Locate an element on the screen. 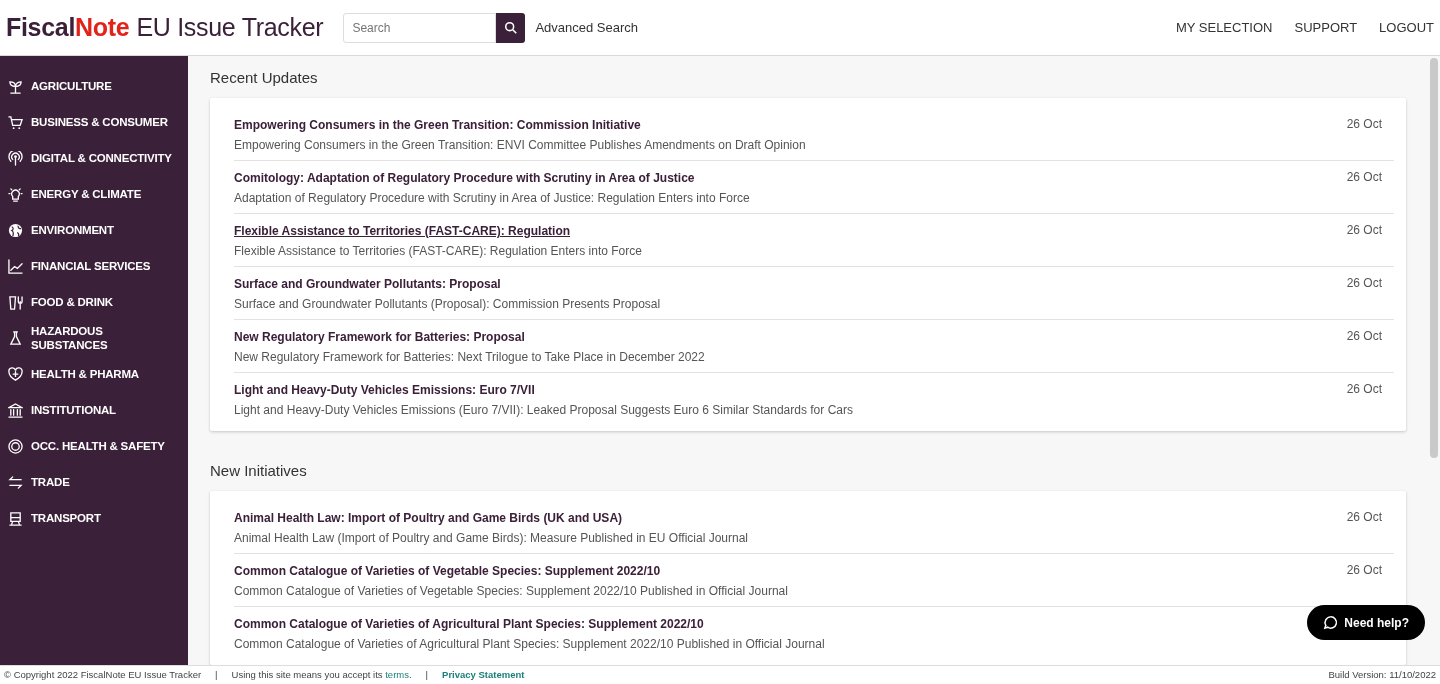  sidebar-item: ENVIRONMENT is located at coordinates (72, 230).